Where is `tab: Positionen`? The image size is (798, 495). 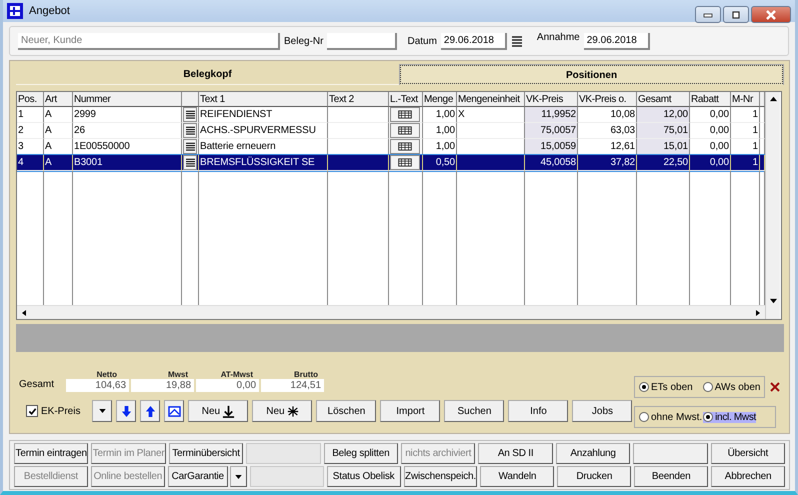
tab: Positionen is located at coordinates (591, 74).